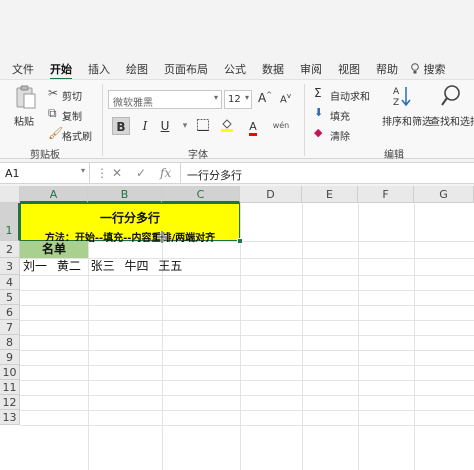  I want to click on autosum-label: 自动求和, so click(350, 95).